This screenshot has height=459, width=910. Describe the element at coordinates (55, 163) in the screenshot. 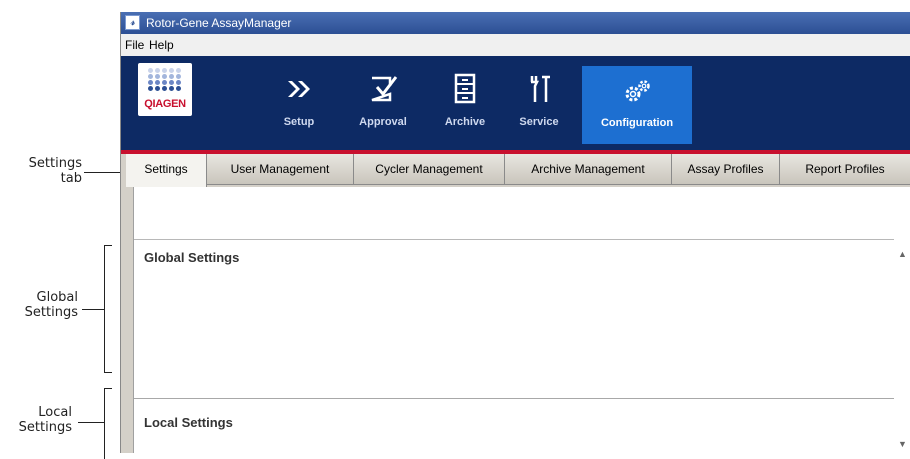

I see `callout-line-1: Settings` at that location.